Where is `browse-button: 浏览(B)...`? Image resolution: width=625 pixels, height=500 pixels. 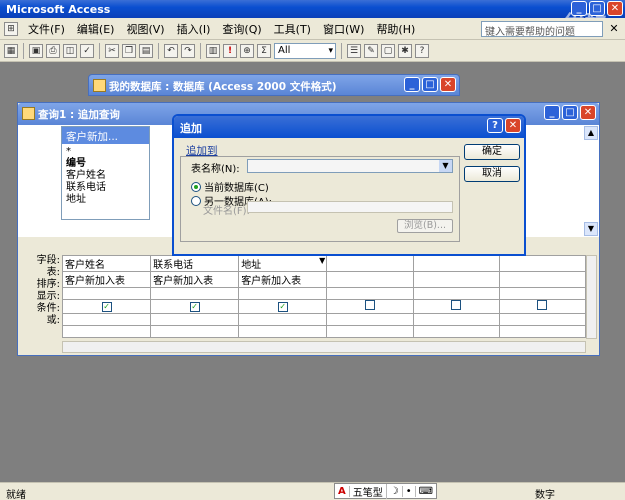
browse-button: 浏览(B)... is located at coordinates (425, 226).